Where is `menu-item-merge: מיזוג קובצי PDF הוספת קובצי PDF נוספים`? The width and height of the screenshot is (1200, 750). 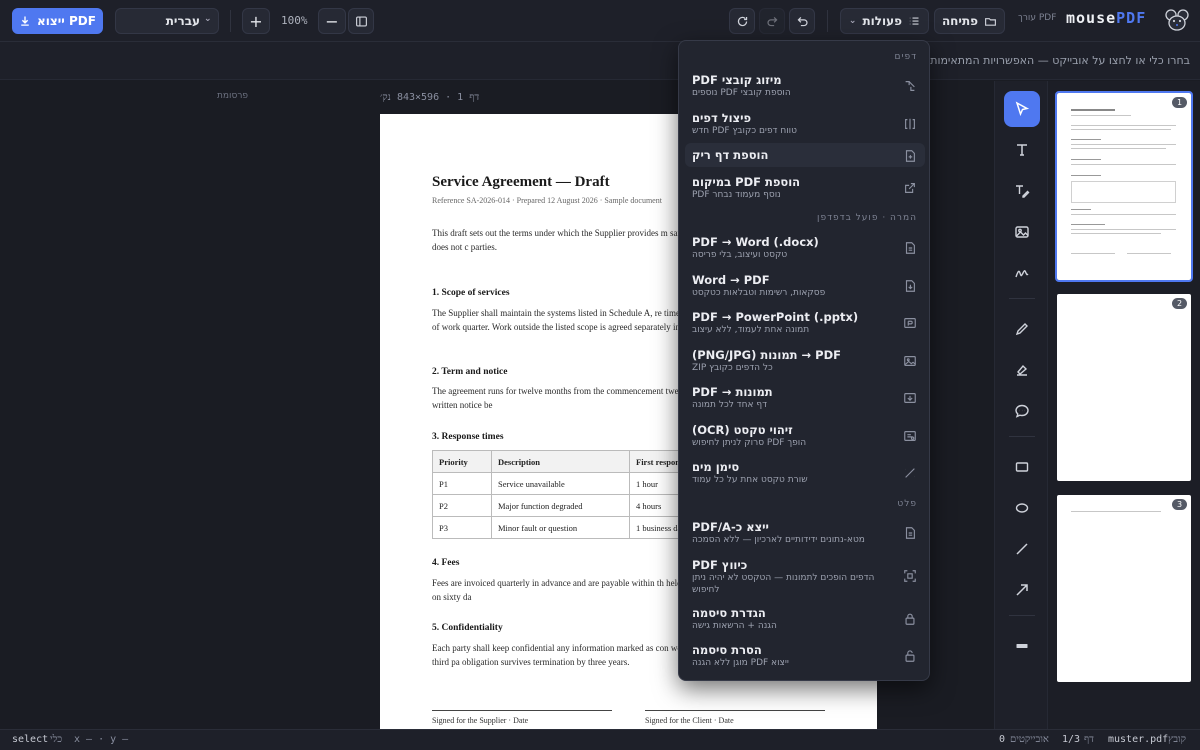
menu-item-merge: מיזוג קובצי PDF הוספת קובצי PDF נוספים is located at coordinates (805, 86).